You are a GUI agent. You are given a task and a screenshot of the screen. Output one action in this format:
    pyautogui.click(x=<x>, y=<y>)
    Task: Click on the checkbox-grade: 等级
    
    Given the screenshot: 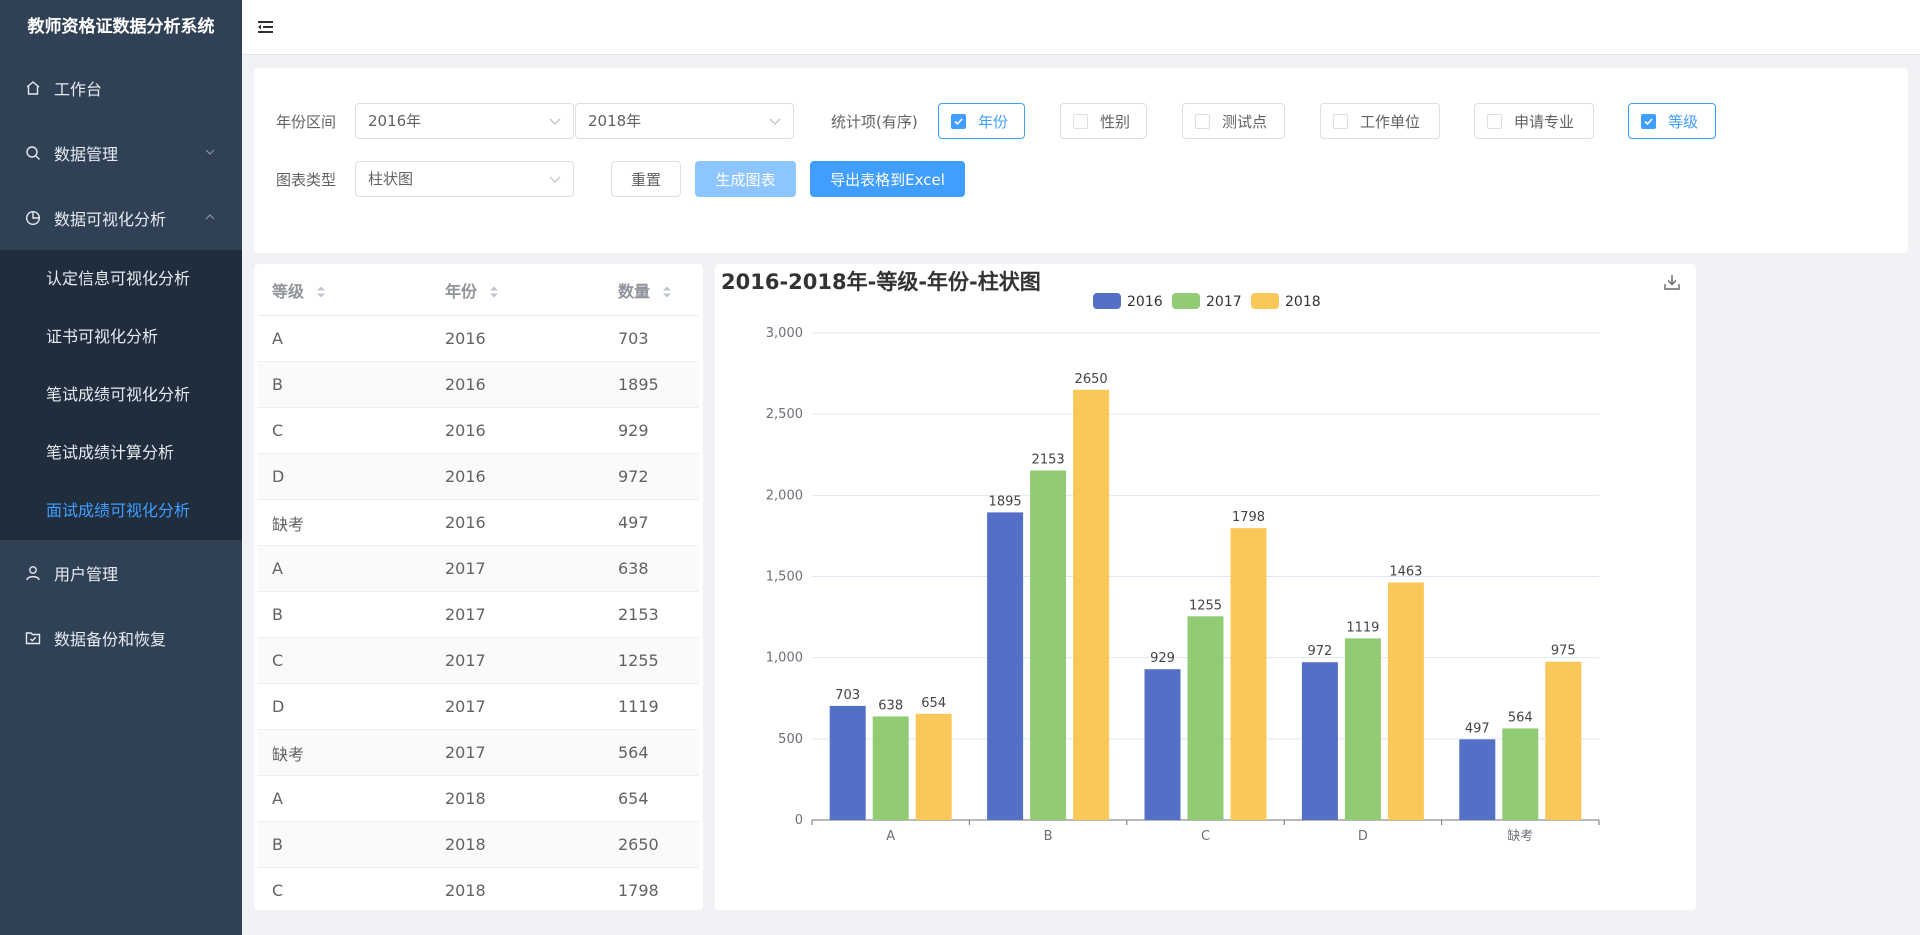 What is the action you would take?
    pyautogui.click(x=1672, y=121)
    